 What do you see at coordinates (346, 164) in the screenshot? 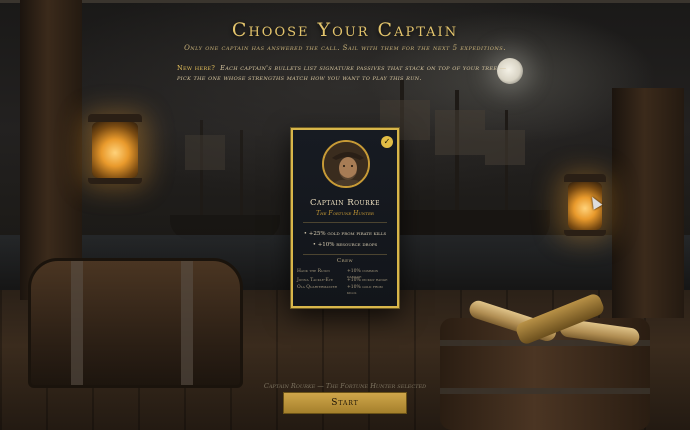
I see `captain-portrait` at bounding box center [346, 164].